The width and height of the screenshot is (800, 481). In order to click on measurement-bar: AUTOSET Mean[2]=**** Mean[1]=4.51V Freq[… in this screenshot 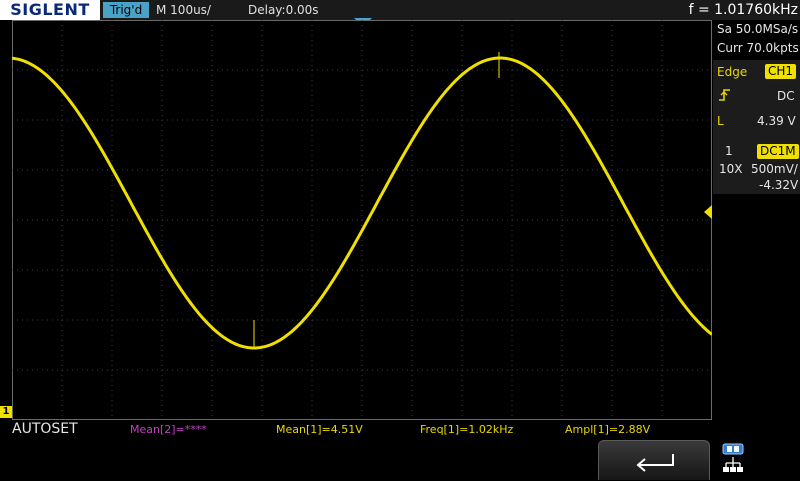, I will do `click(356, 430)`.